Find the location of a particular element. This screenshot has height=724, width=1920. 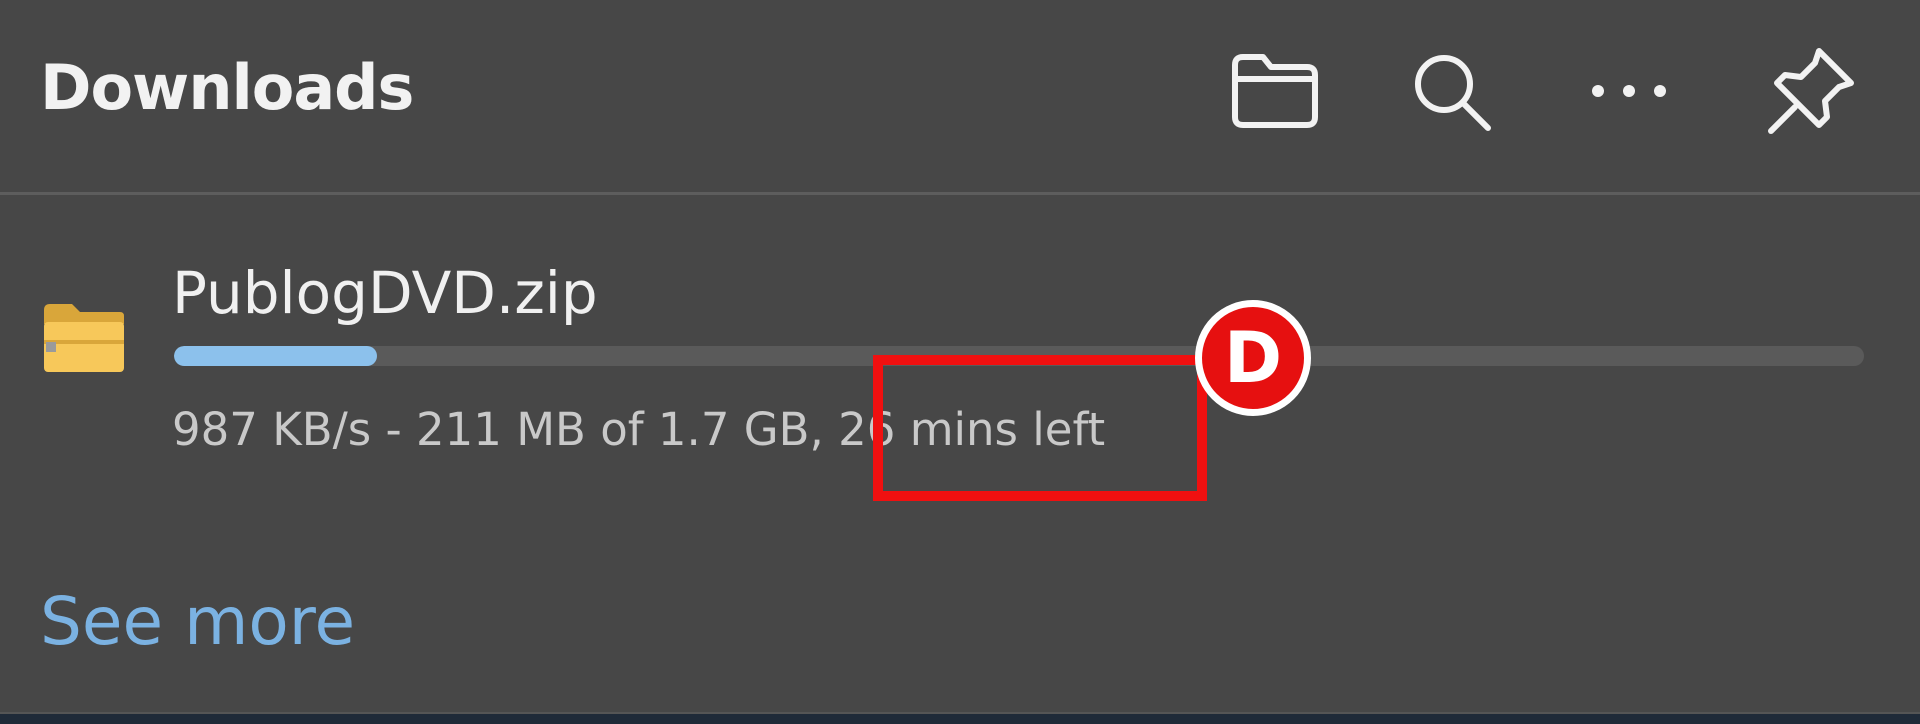

see-more-link: See more is located at coordinates (197, 622).